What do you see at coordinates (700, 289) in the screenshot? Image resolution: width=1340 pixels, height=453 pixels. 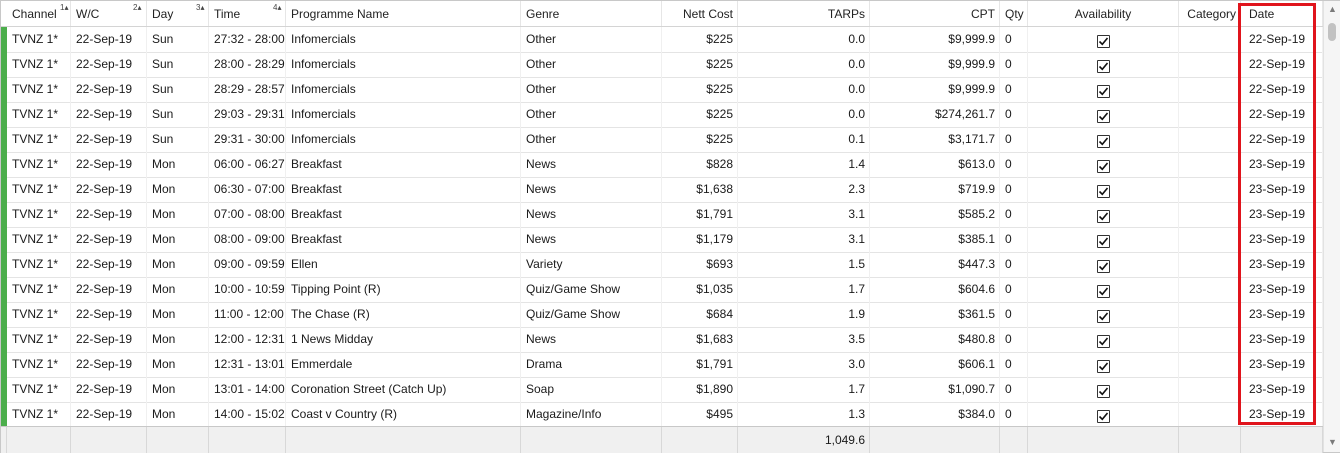 I see `cell-nett-cost: $1,035` at bounding box center [700, 289].